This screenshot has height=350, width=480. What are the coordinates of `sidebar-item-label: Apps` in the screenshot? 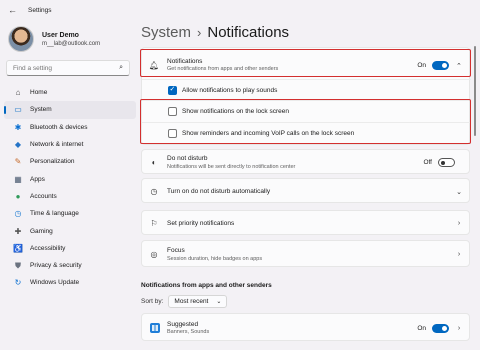 It's located at (37, 179).